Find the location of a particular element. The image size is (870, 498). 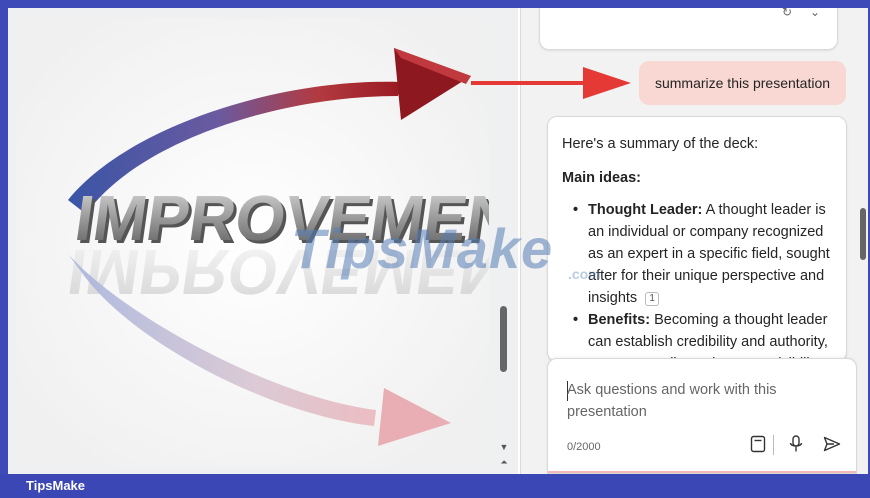

like-icon: ↻ is located at coordinates (787, 13).